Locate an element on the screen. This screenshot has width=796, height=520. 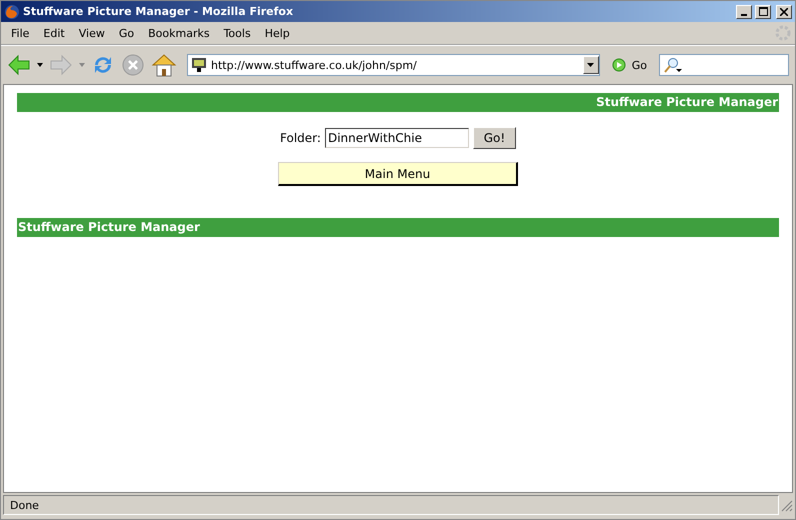
menu-item: File is located at coordinates (20, 33).